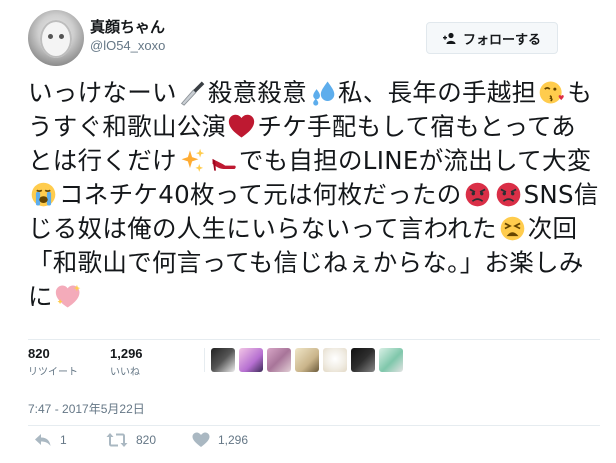  What do you see at coordinates (223, 160) in the screenshot?
I see `high-heel-emoji` at bounding box center [223, 160].